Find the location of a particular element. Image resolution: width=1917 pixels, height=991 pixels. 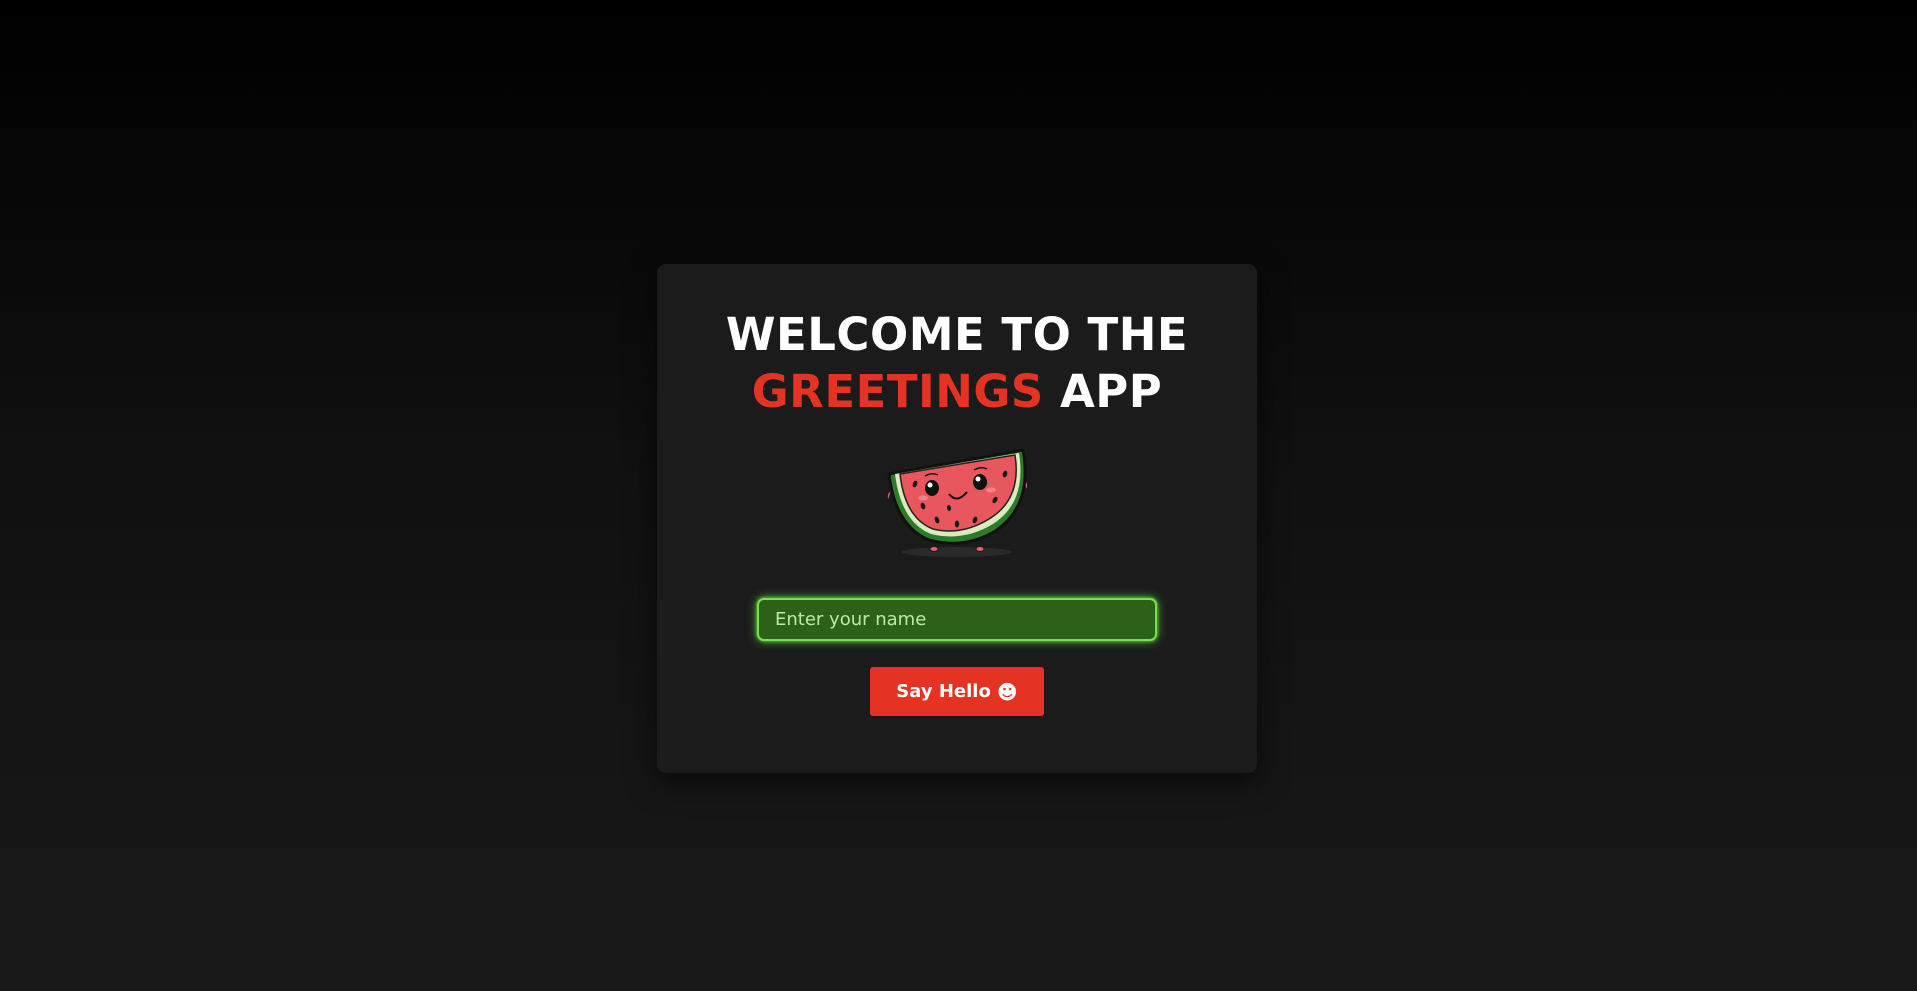

title-line-2-rest: APP is located at coordinates (1111, 391).